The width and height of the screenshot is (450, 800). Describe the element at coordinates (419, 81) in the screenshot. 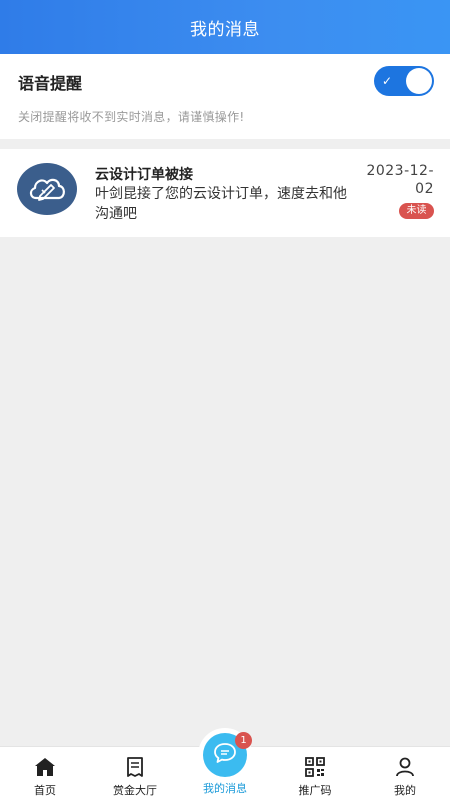

I see `toggle-knob` at that location.